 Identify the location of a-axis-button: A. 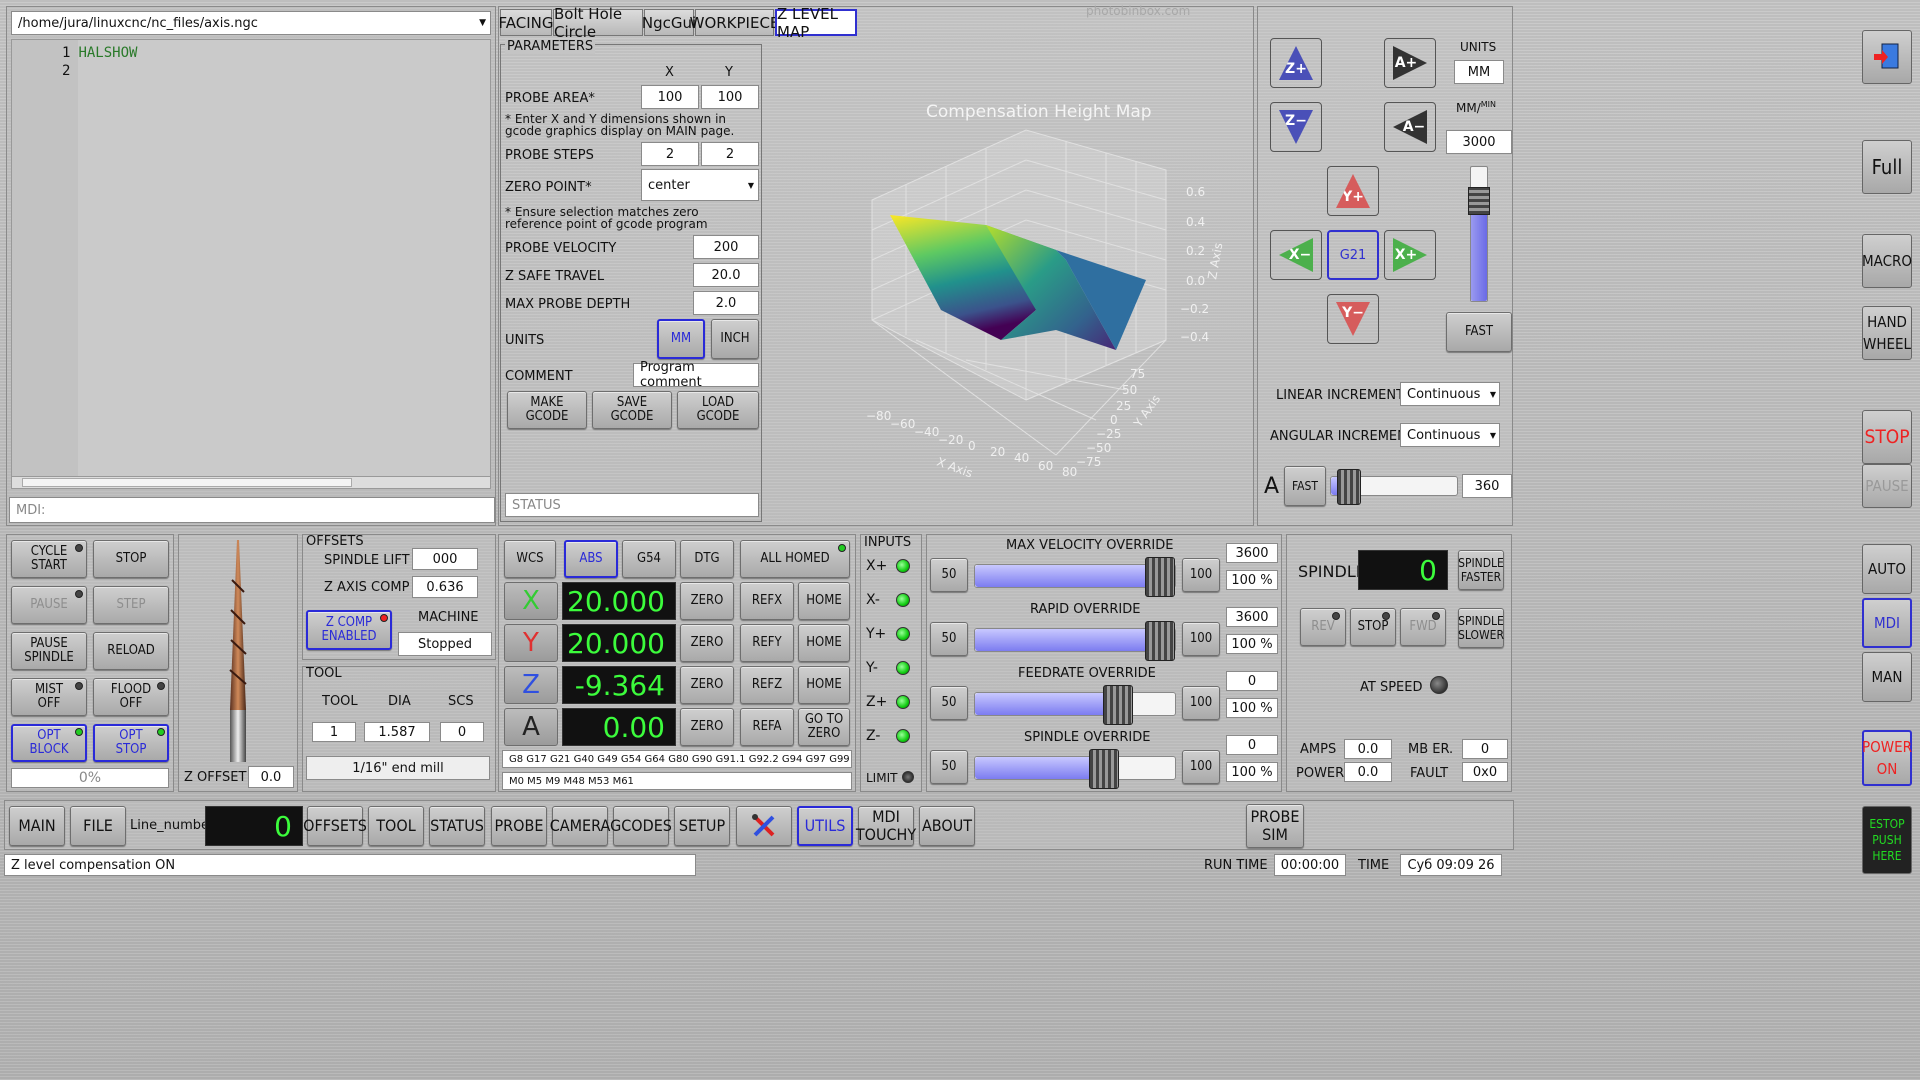
(531, 727).